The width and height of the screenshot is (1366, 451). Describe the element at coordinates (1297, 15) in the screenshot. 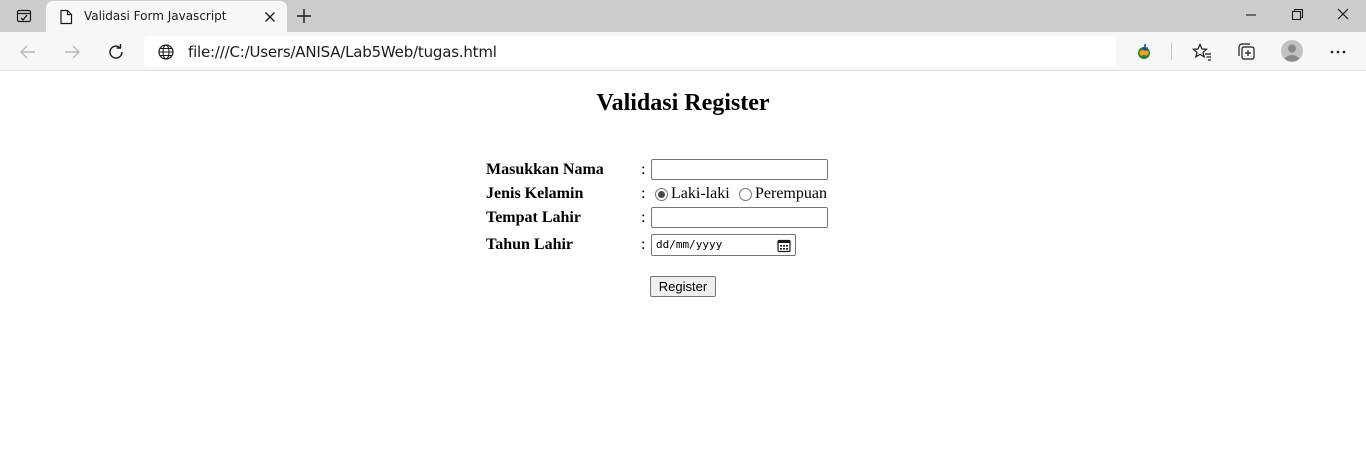

I see `restore-icon` at that location.